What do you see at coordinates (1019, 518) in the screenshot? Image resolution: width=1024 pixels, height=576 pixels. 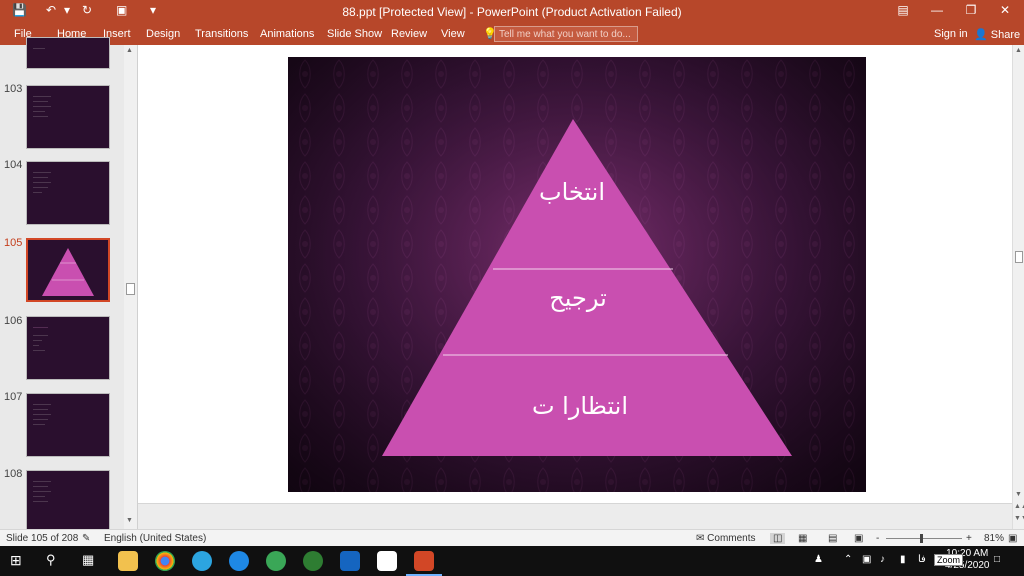 I see `next-slide-icon: ▼▼` at bounding box center [1019, 518].